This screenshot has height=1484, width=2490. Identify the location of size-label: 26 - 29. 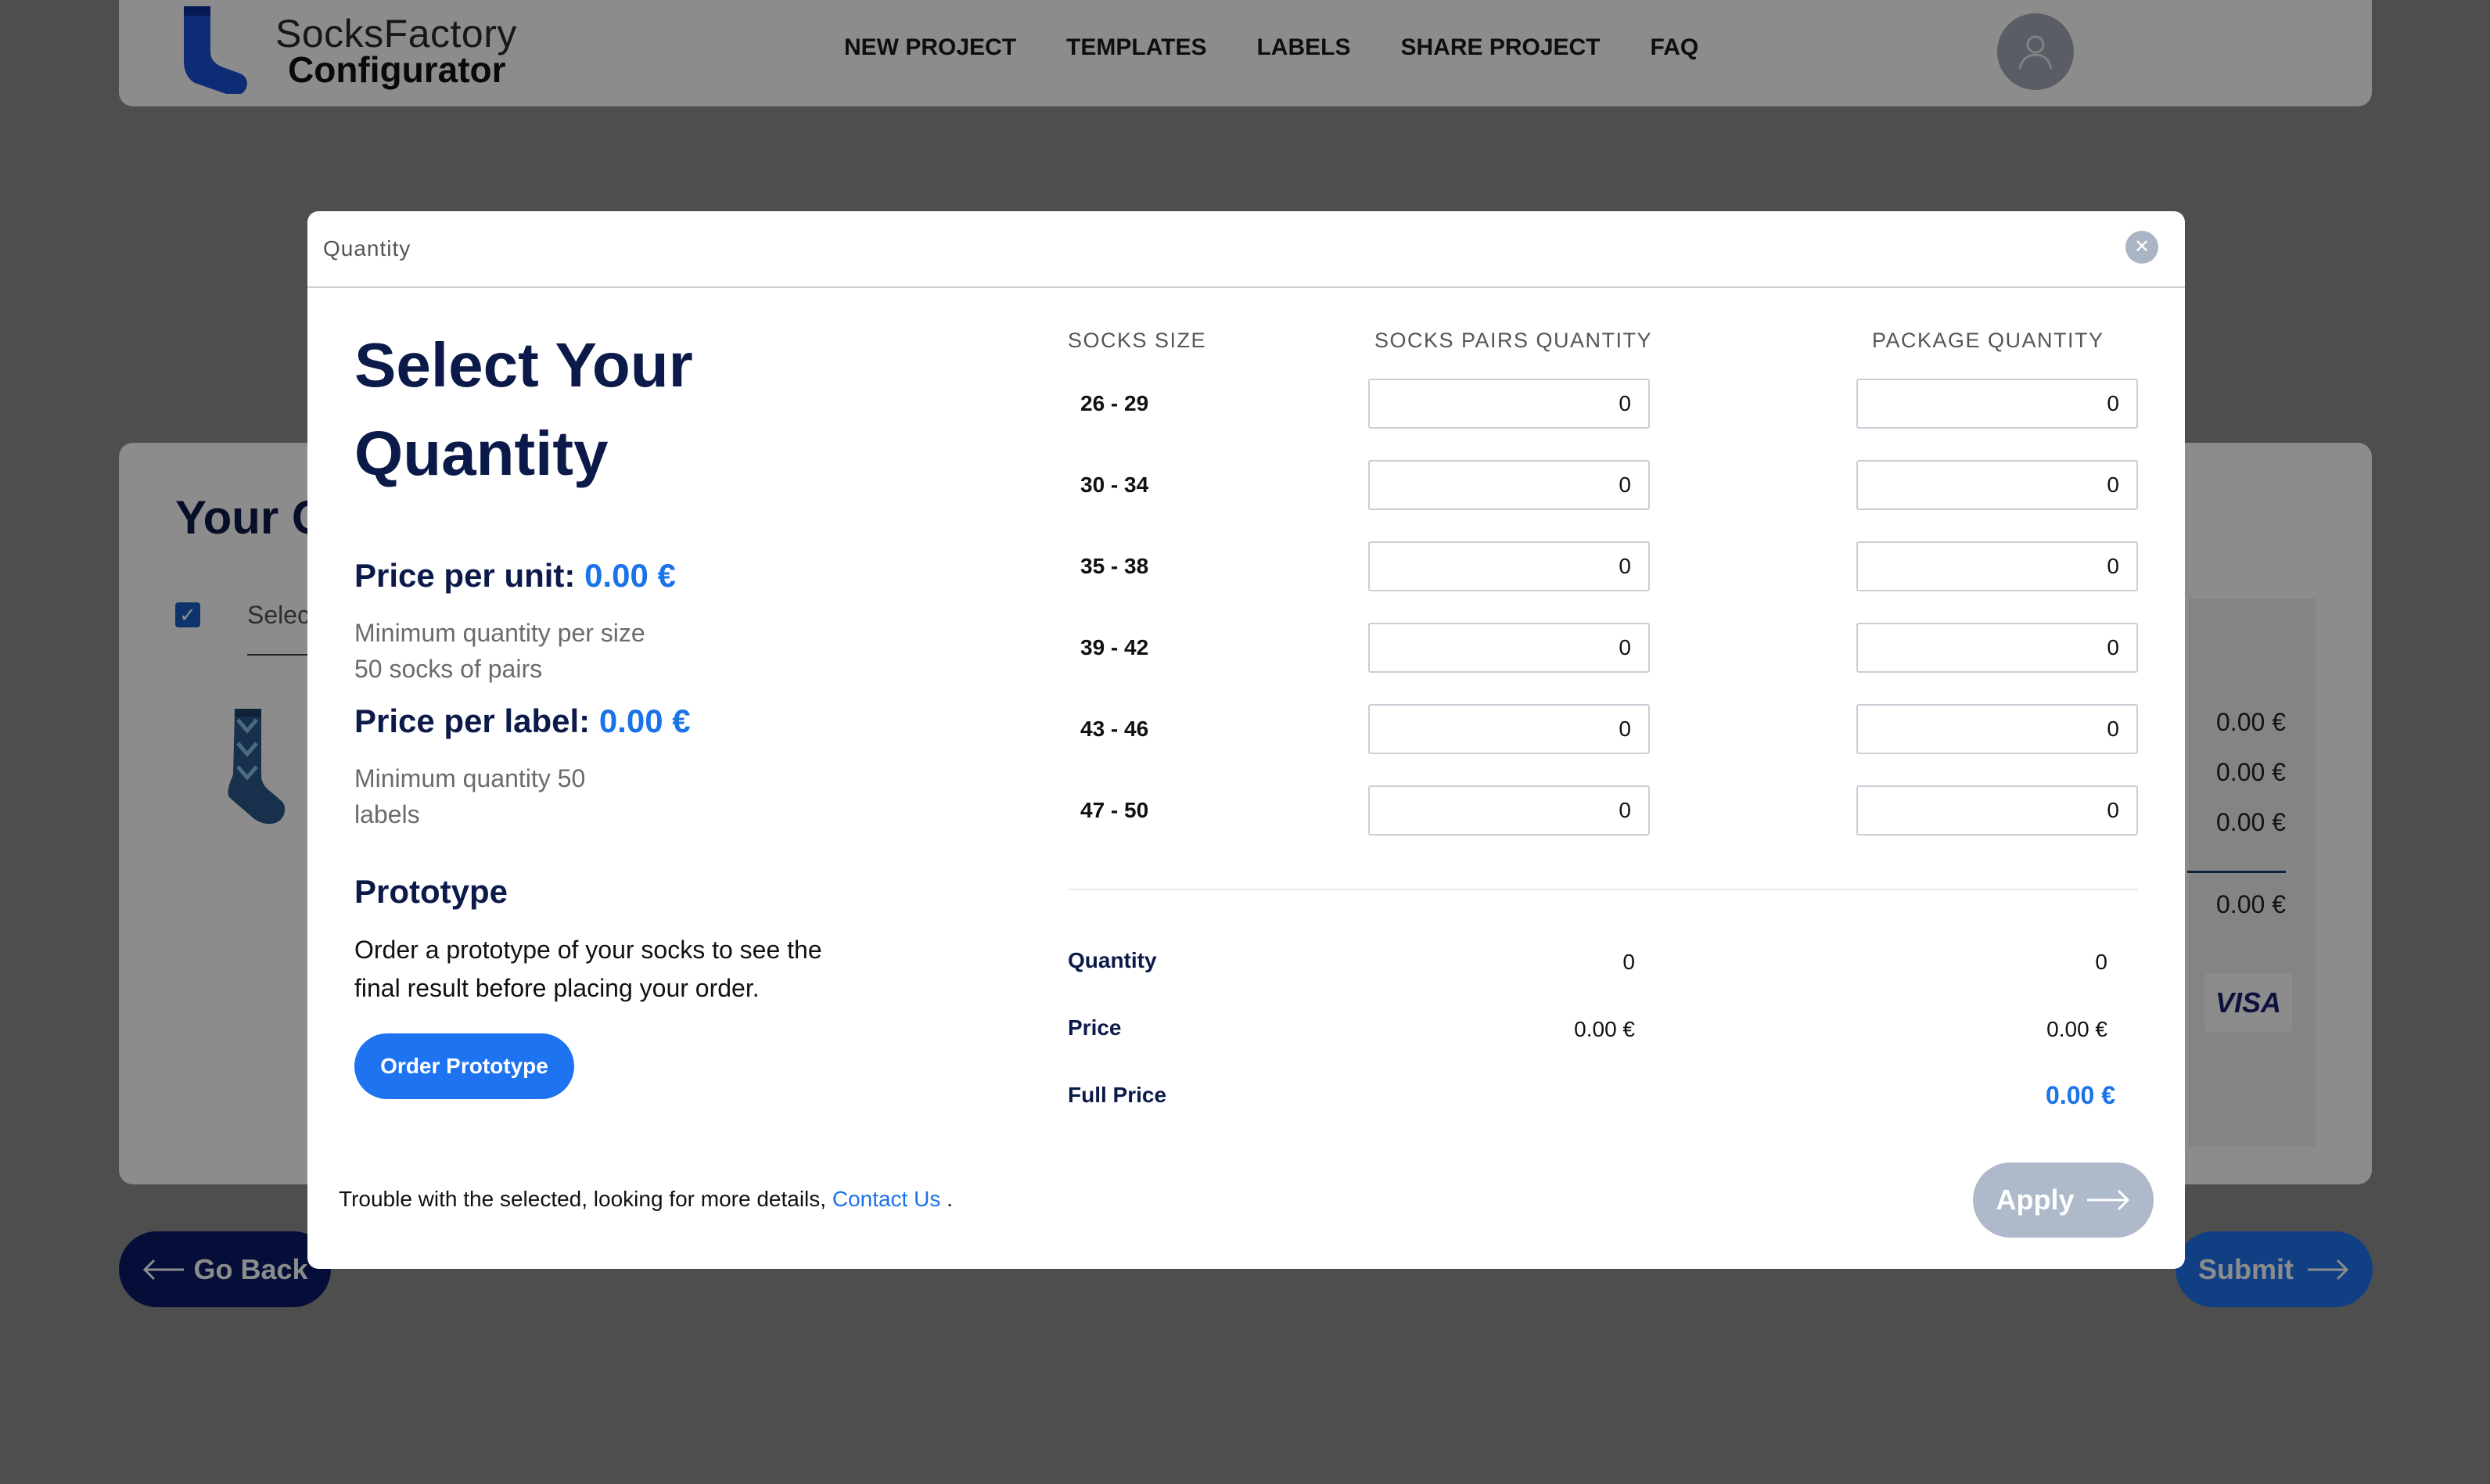
(1115, 403).